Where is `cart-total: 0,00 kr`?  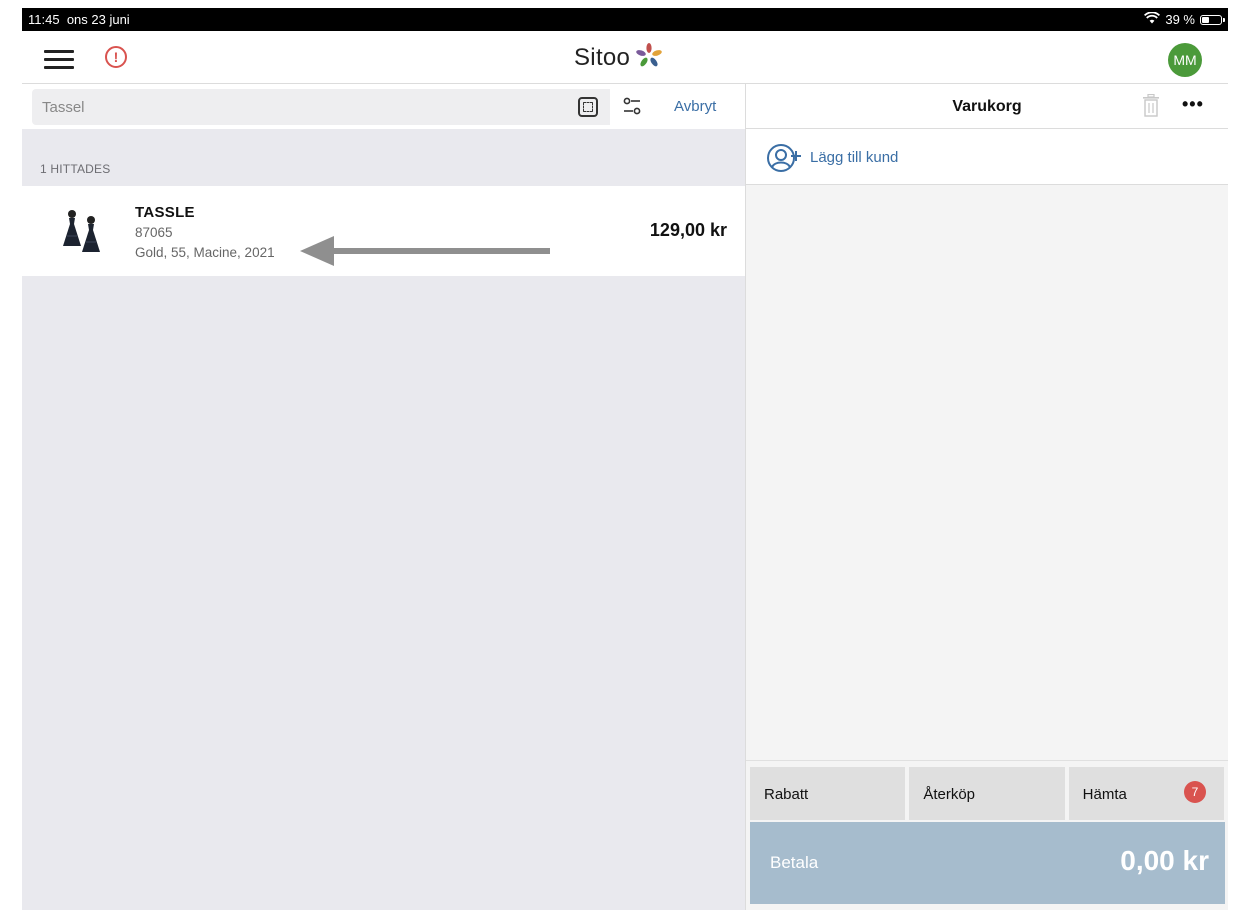 cart-total: 0,00 kr is located at coordinates (1164, 860).